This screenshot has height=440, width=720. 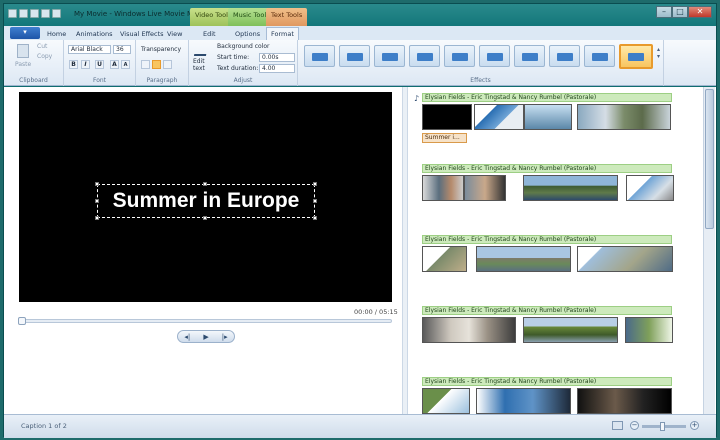 What do you see at coordinates (277, 57) in the screenshot?
I see `start-time-input: 0.00s` at bounding box center [277, 57].